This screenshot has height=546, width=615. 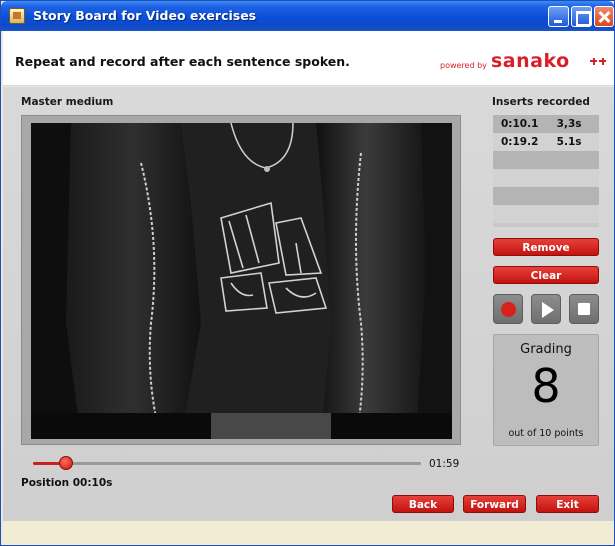 I want to click on minimize-button, so click(x=558, y=16).